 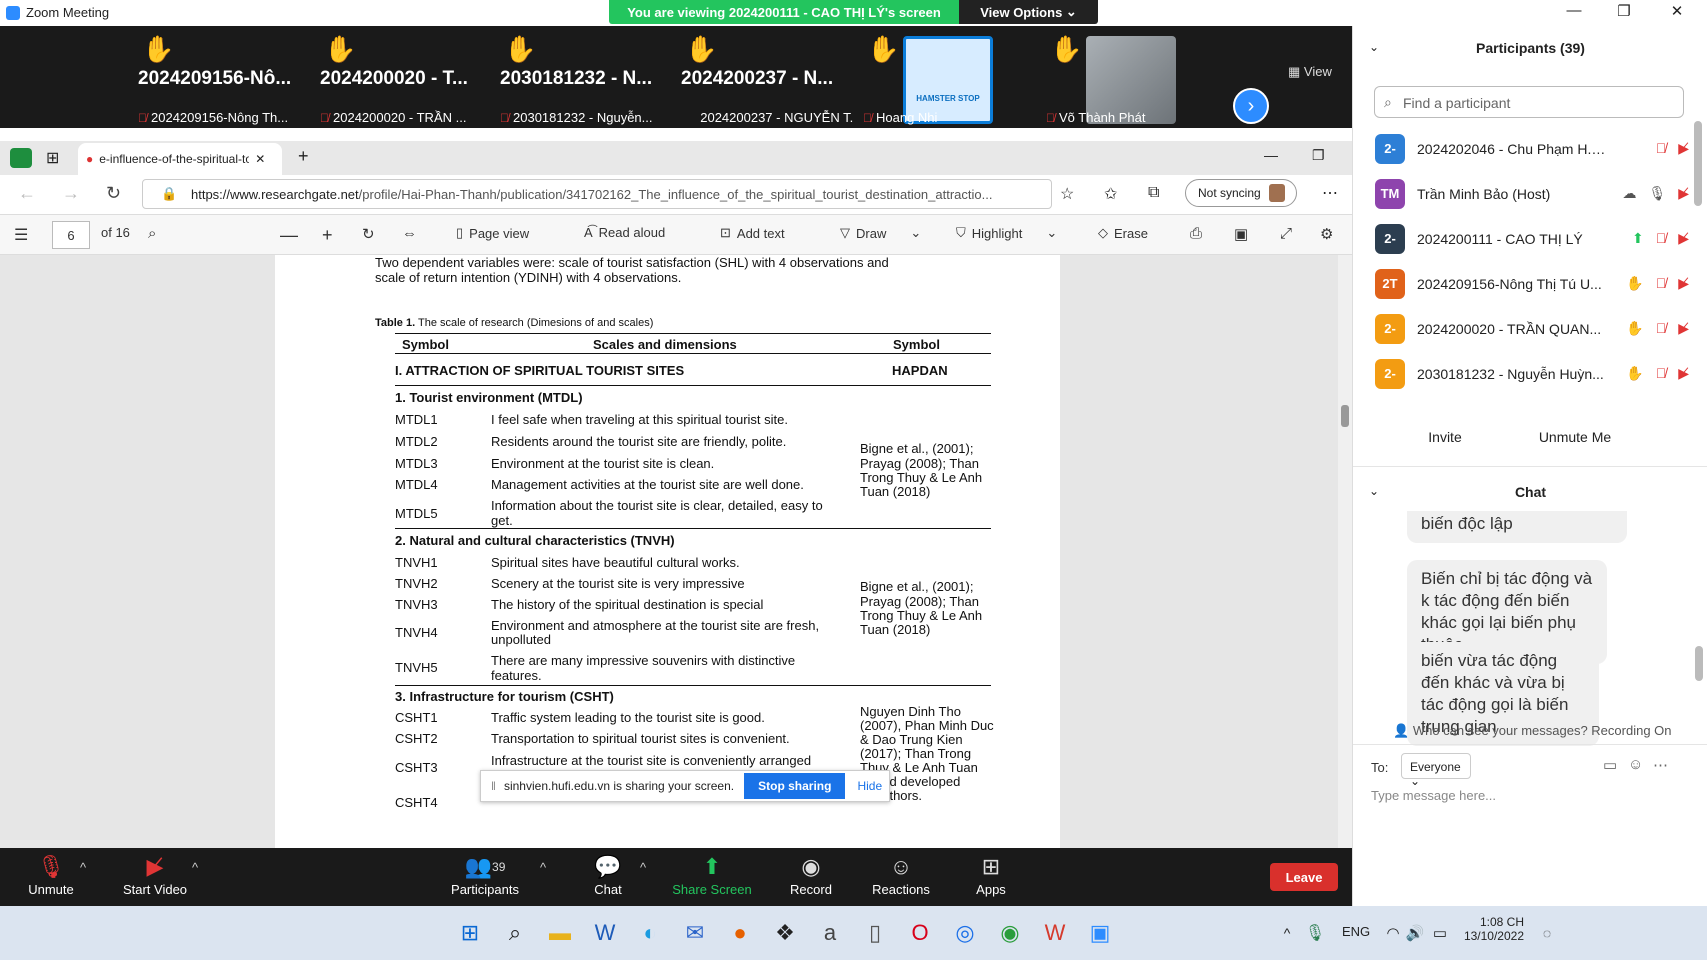 What do you see at coordinates (875, 933) in the screenshot?
I see `document-icon: ▯` at bounding box center [875, 933].